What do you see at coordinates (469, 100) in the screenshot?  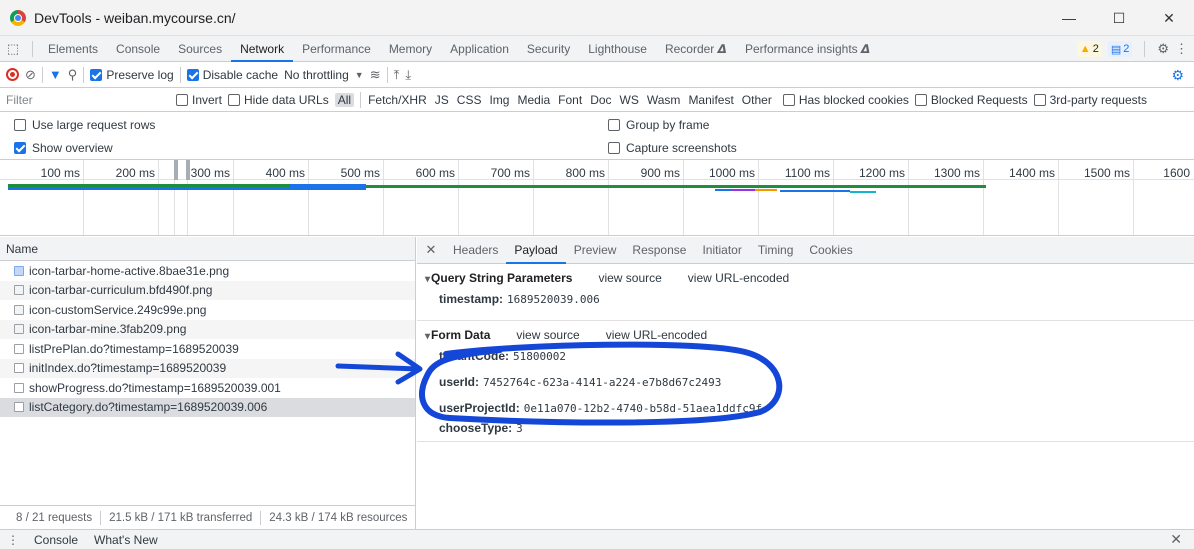 I see `filter-type-css: CSS` at bounding box center [469, 100].